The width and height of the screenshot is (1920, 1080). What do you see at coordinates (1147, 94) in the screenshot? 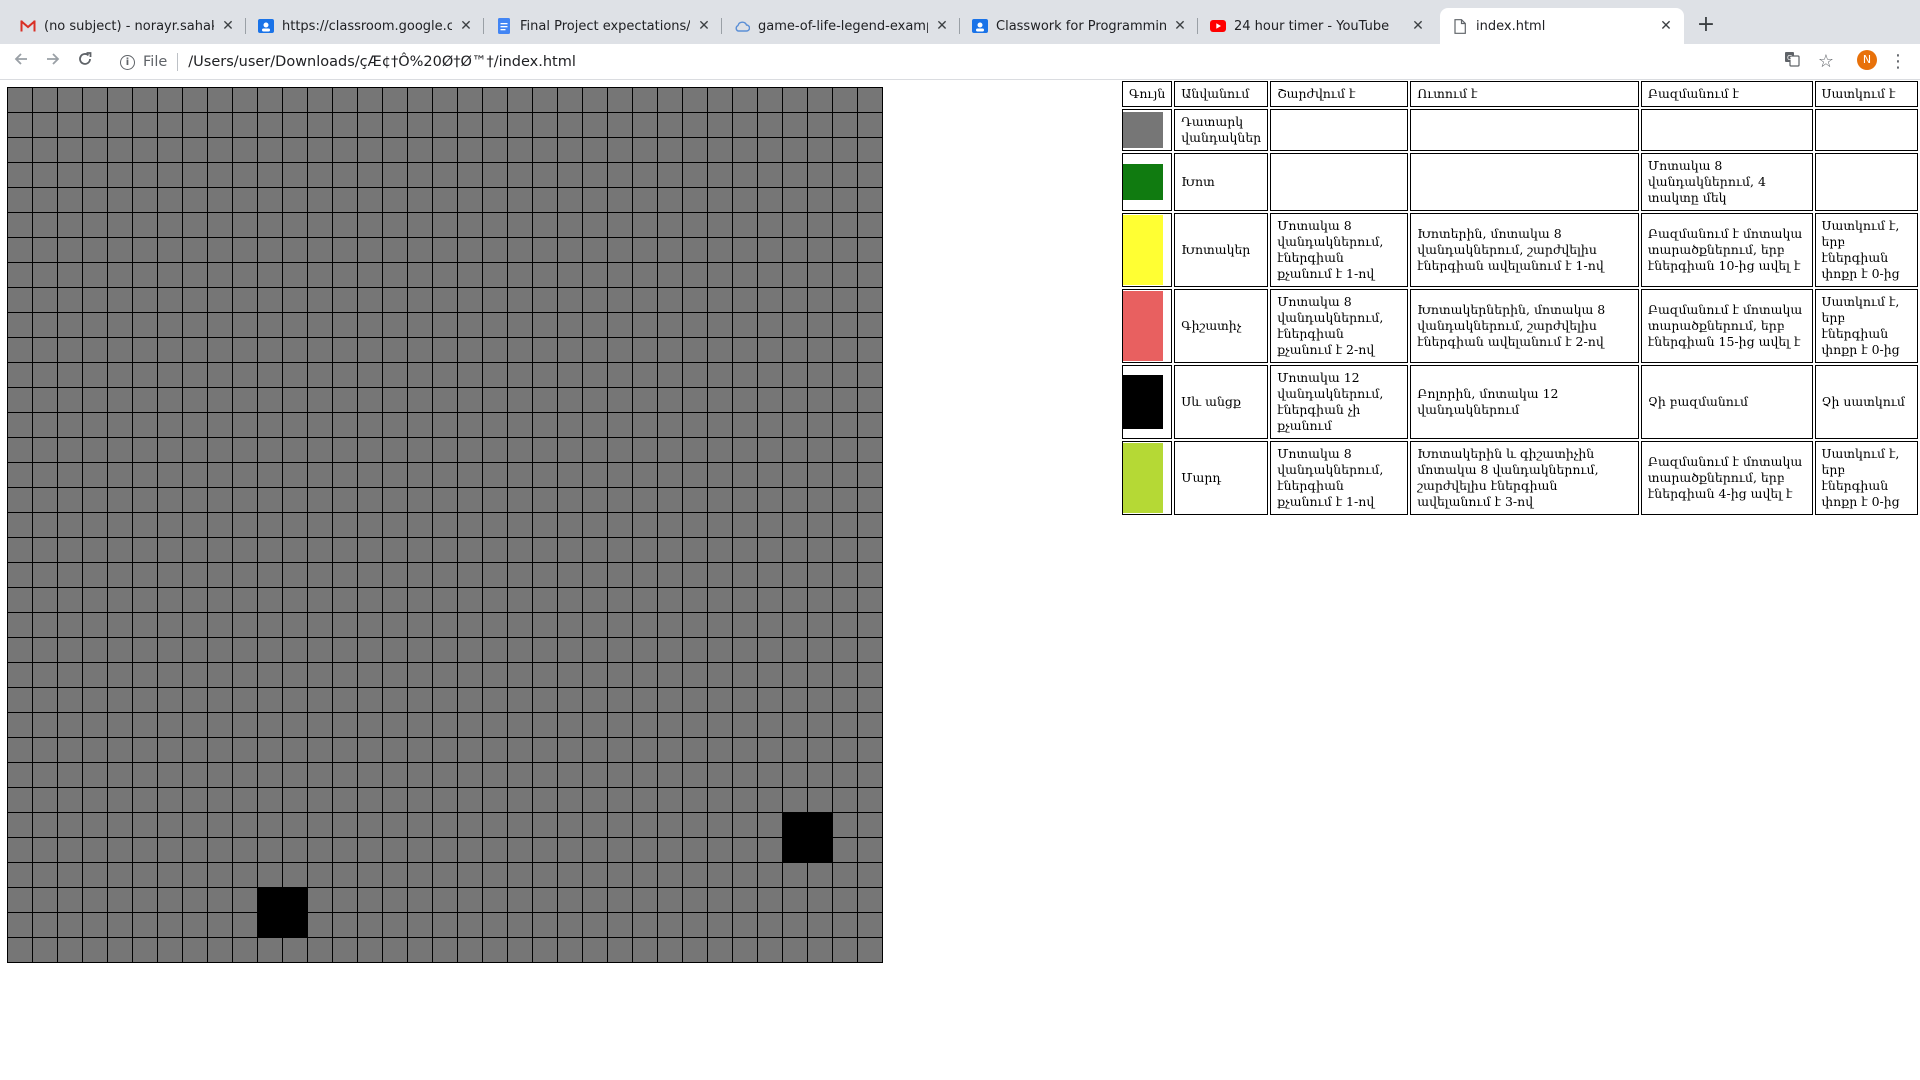
I see `header-color: Գույն` at bounding box center [1147, 94].